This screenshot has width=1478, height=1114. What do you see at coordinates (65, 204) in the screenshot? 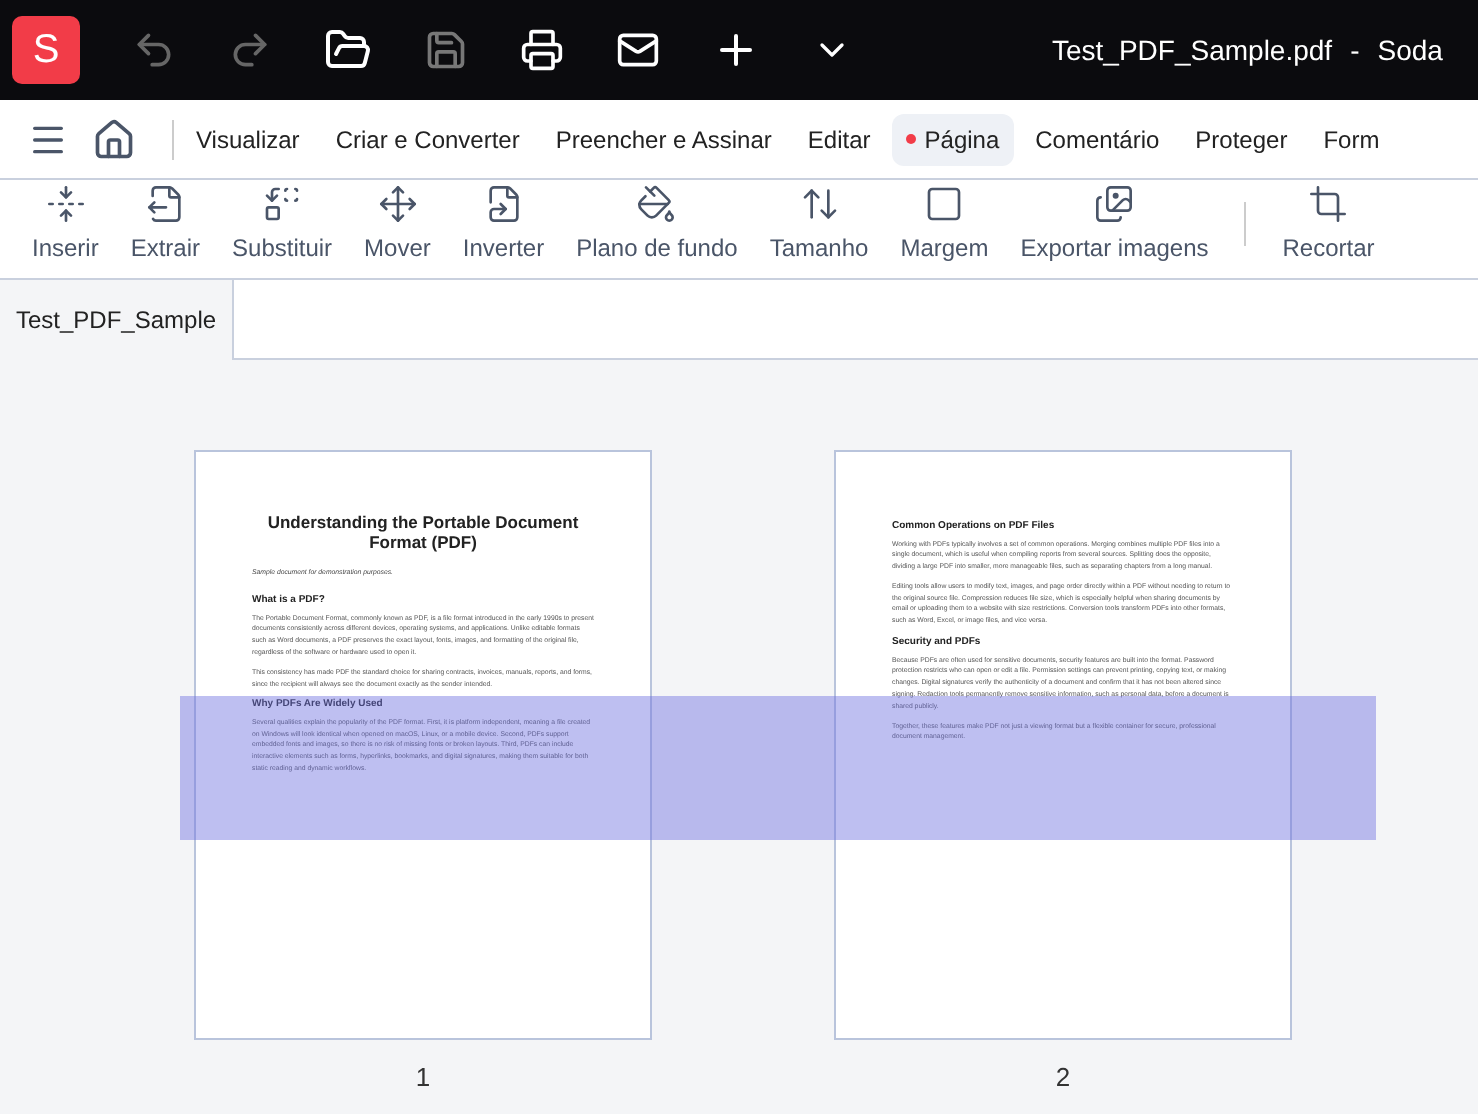
I see `insert-icon` at bounding box center [65, 204].